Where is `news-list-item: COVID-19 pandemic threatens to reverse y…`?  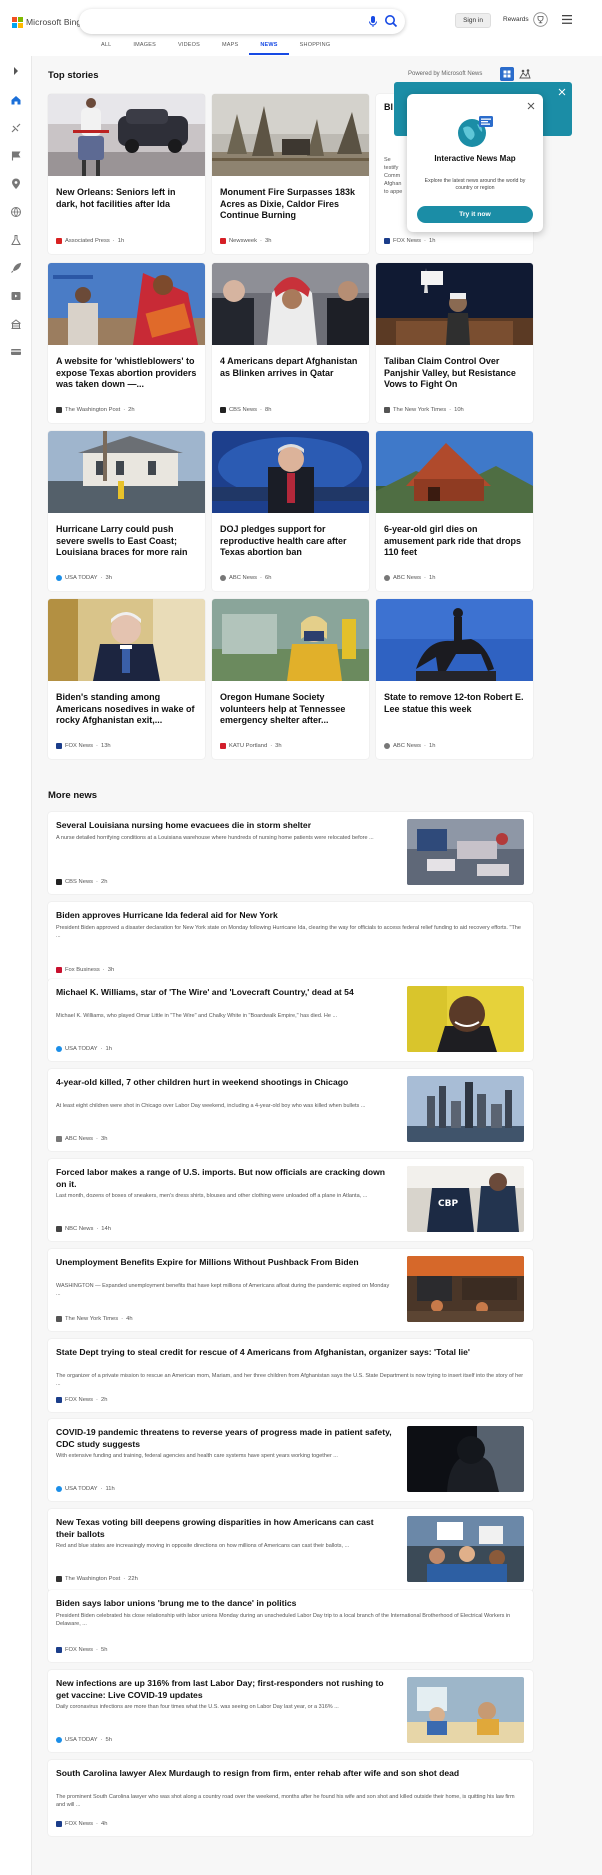
news-list-item: COVID-19 pandemic threatens to reverse y… is located at coordinates (290, 1460).